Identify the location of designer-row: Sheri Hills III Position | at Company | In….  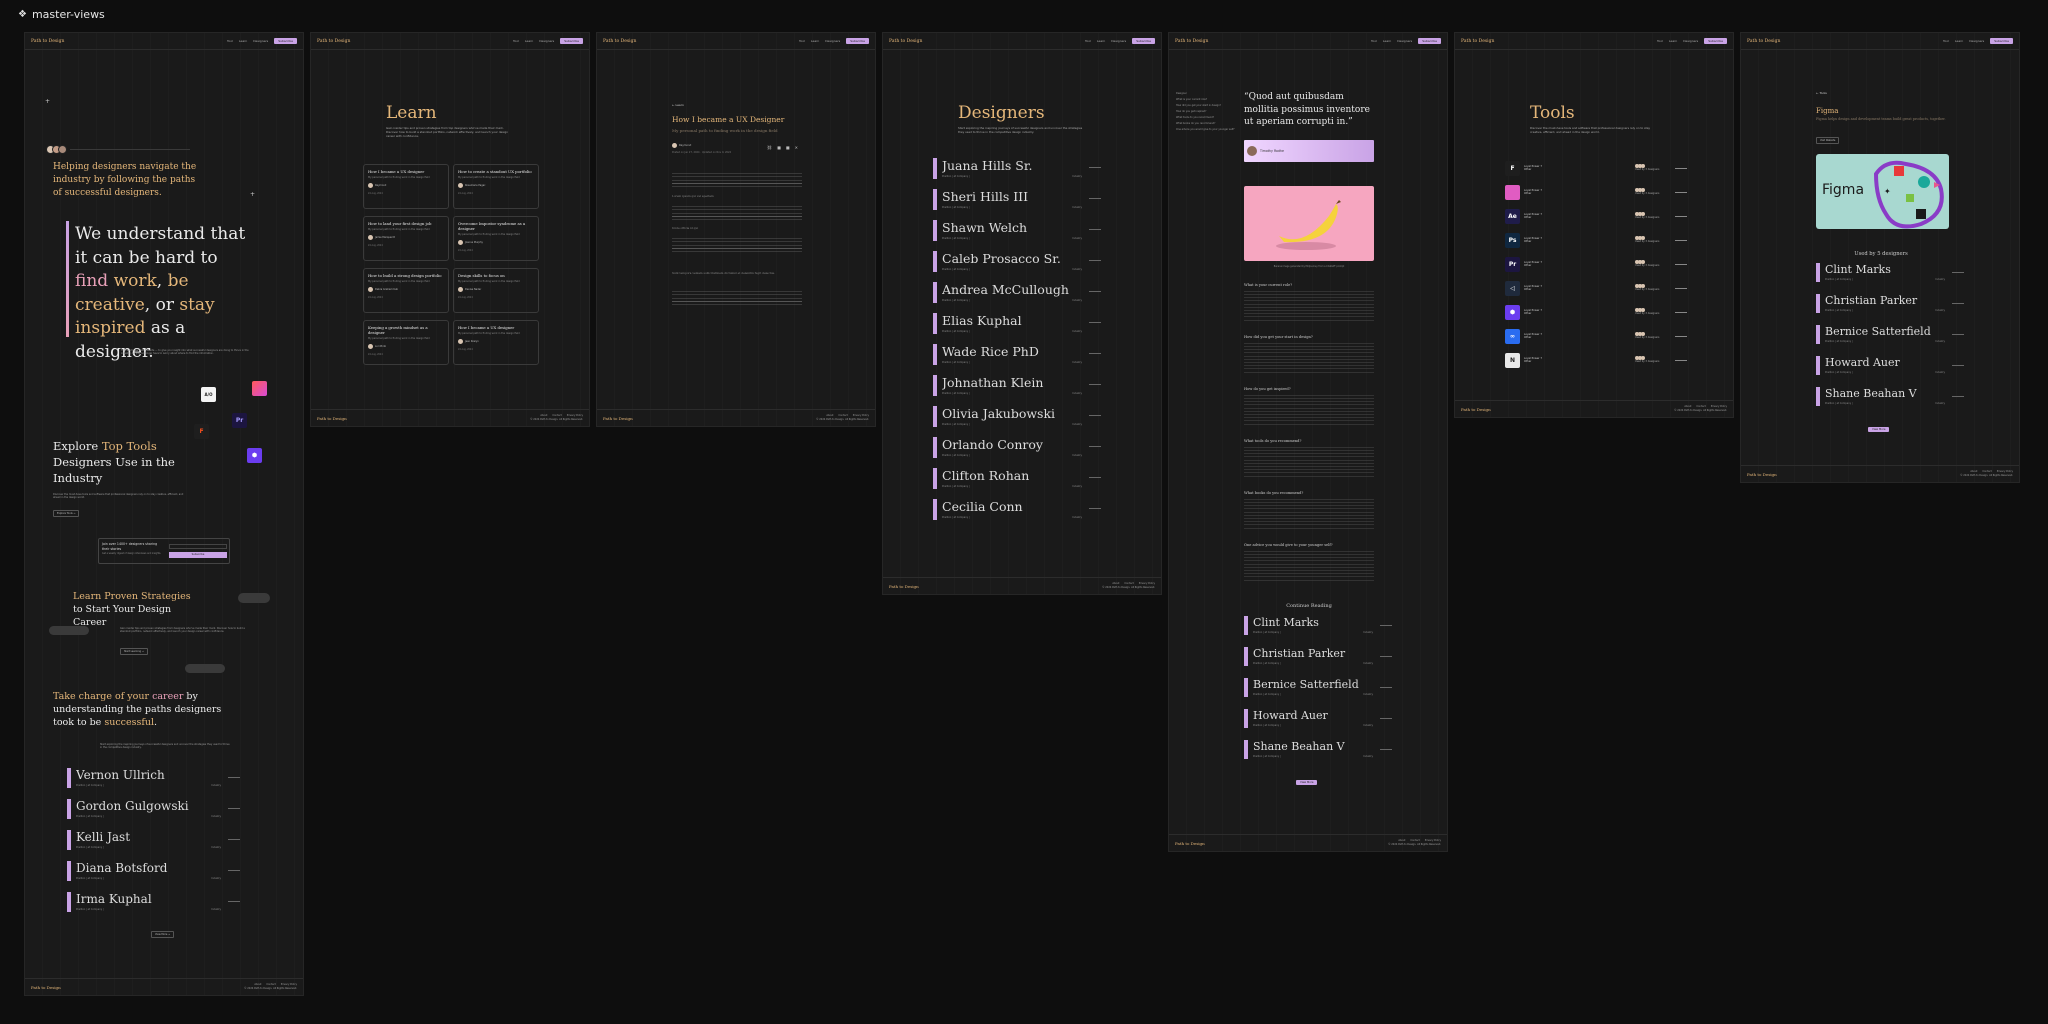
(1017, 199).